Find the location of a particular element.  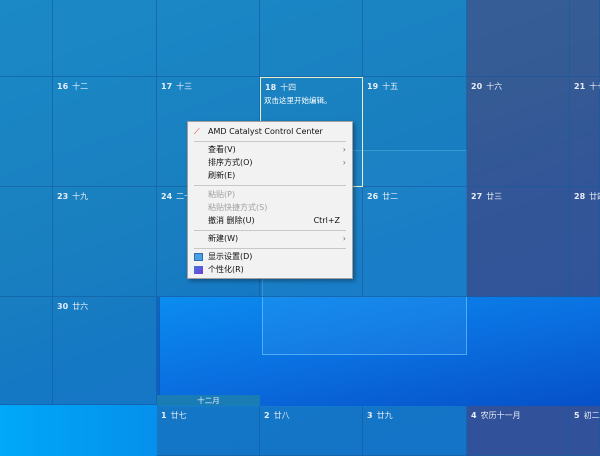

day-number: 16 is located at coordinates (63, 86).